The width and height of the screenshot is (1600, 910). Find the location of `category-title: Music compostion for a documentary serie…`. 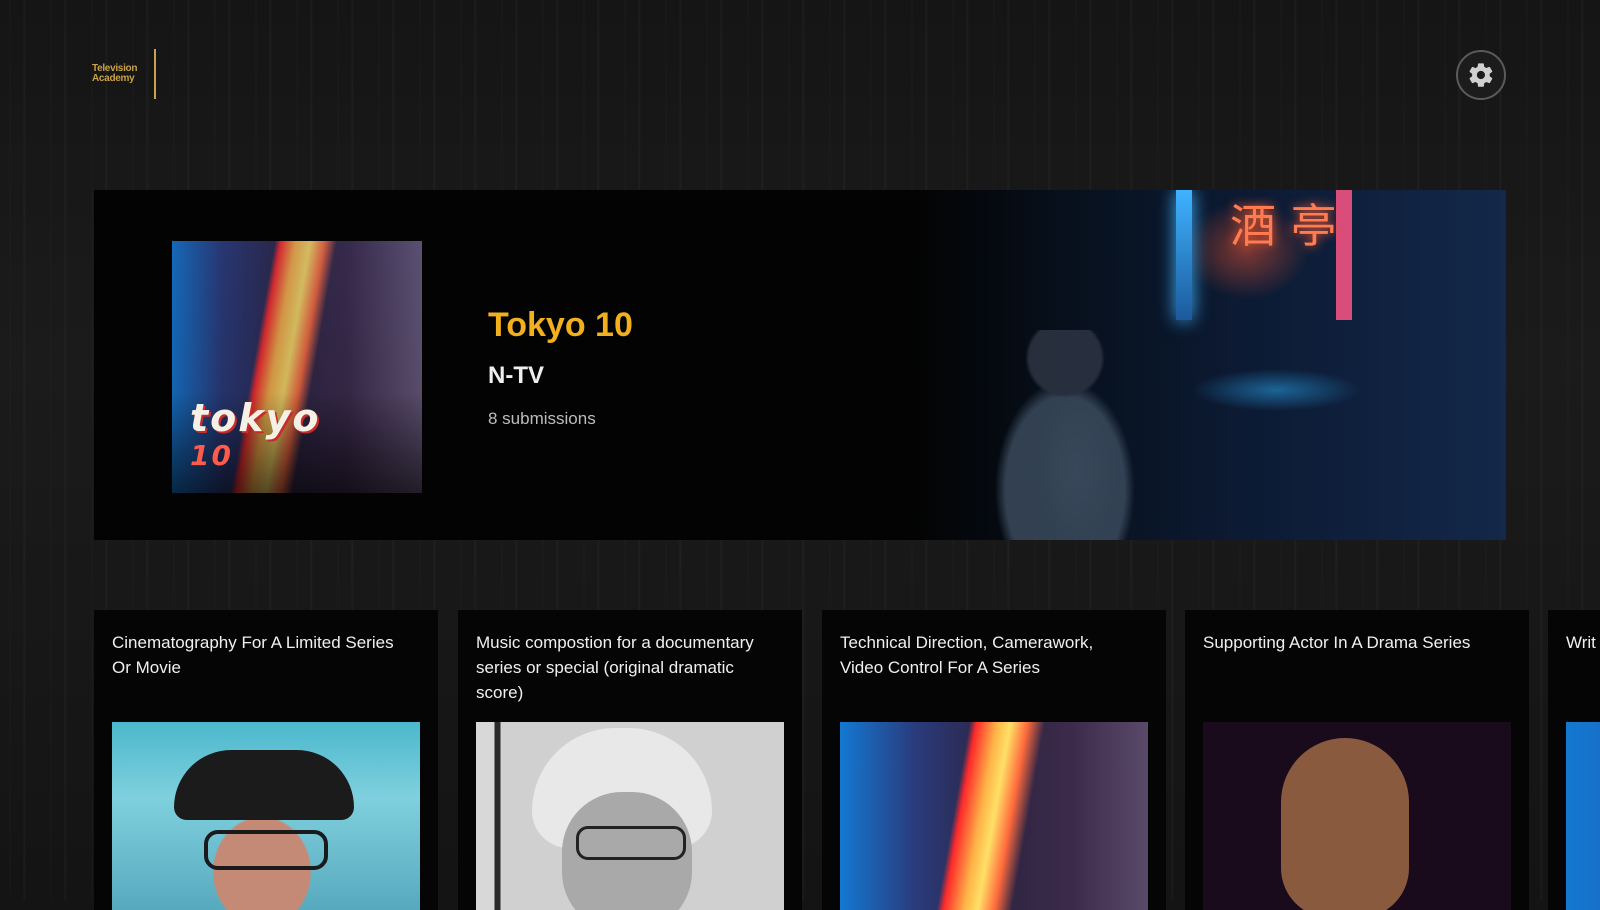

category-title: Music compostion for a documentary serie… is located at coordinates (615, 667).